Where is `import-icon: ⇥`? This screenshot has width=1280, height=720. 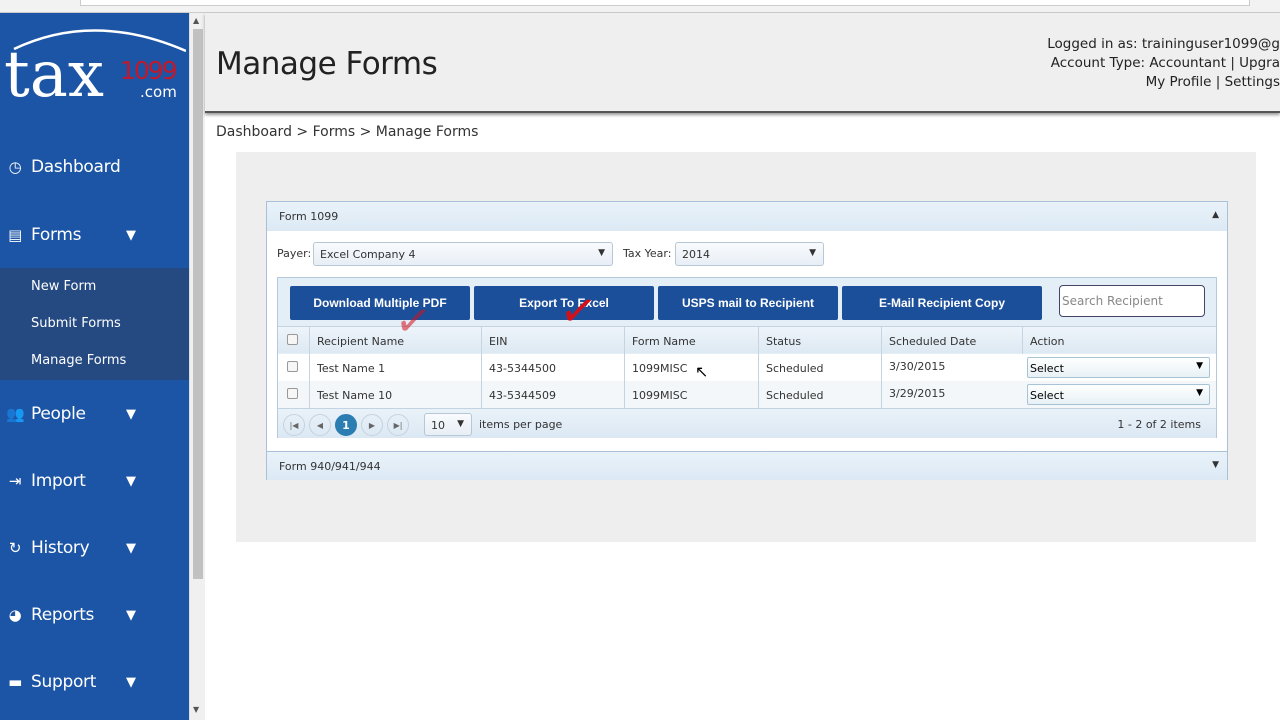 import-icon: ⇥ is located at coordinates (15, 481).